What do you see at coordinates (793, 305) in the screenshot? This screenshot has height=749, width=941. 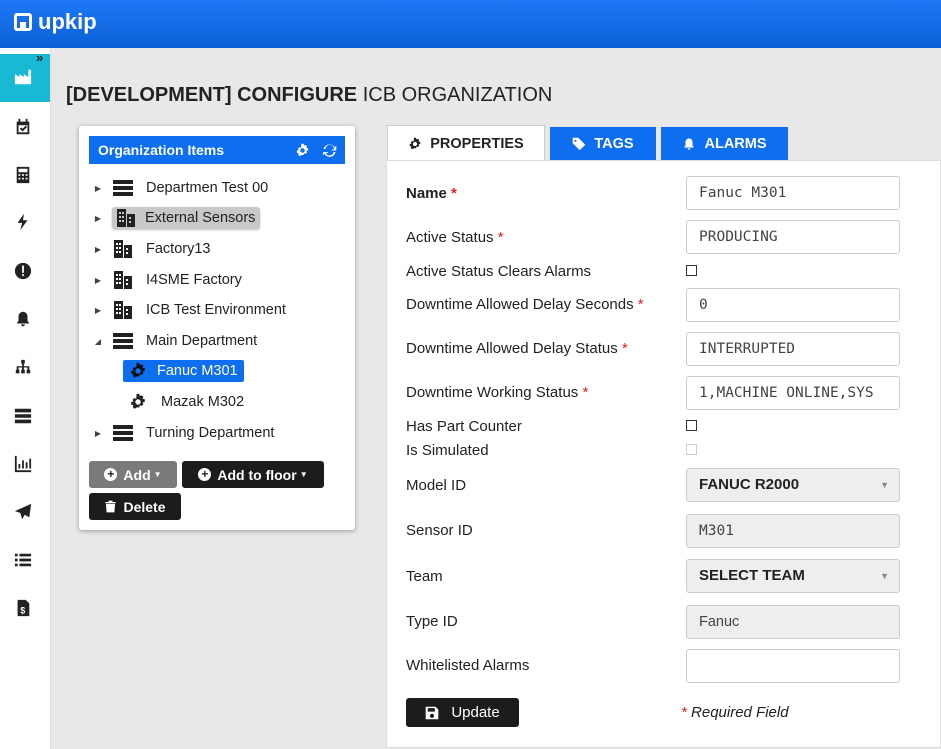 I see `downtime-delay-seconds-field: 0` at bounding box center [793, 305].